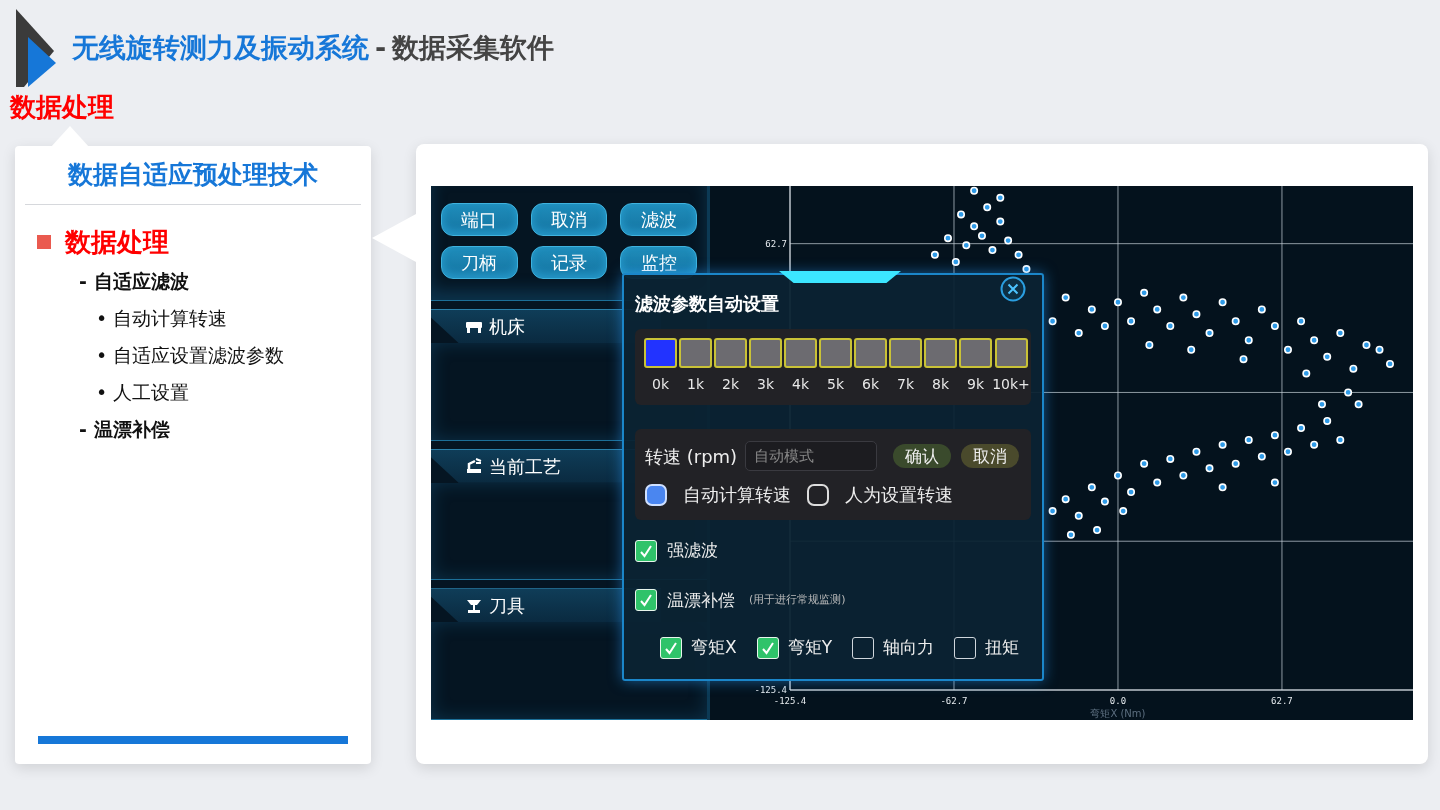 This screenshot has width=1440, height=810. Describe the element at coordinates (714, 647) in the screenshot. I see `channel-label: 弯矩X` at that location.